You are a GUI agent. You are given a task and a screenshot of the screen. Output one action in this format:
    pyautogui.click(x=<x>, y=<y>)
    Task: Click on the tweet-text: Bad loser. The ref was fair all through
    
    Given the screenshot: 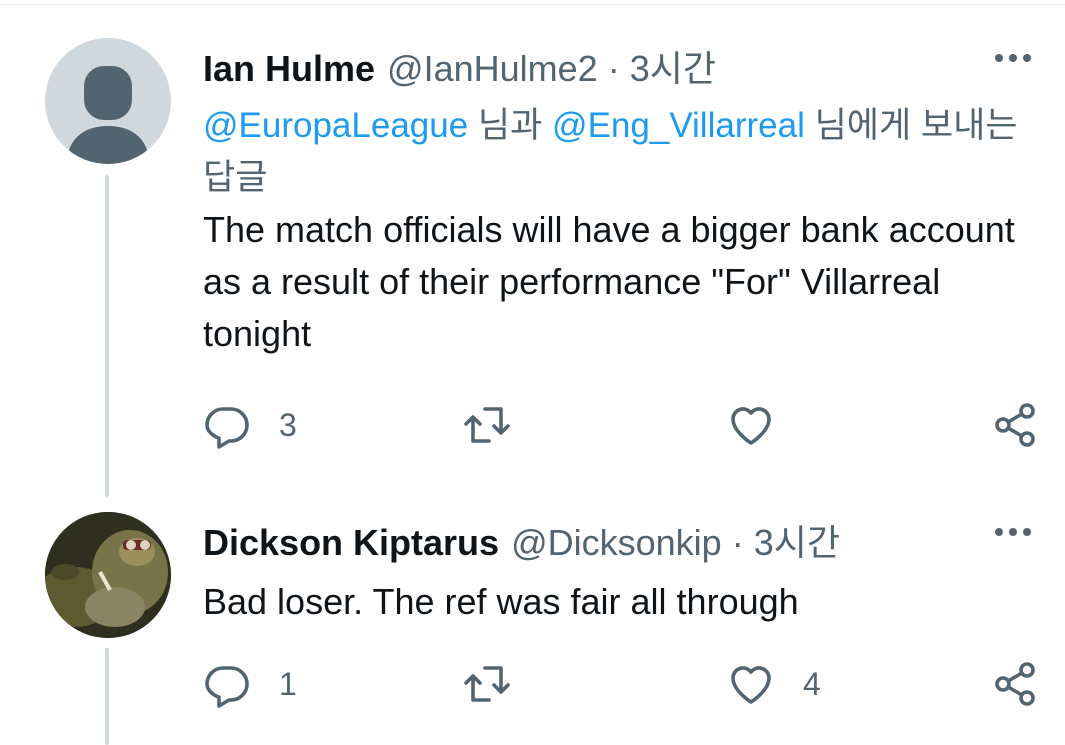 What is the action you would take?
    pyautogui.click(x=501, y=601)
    